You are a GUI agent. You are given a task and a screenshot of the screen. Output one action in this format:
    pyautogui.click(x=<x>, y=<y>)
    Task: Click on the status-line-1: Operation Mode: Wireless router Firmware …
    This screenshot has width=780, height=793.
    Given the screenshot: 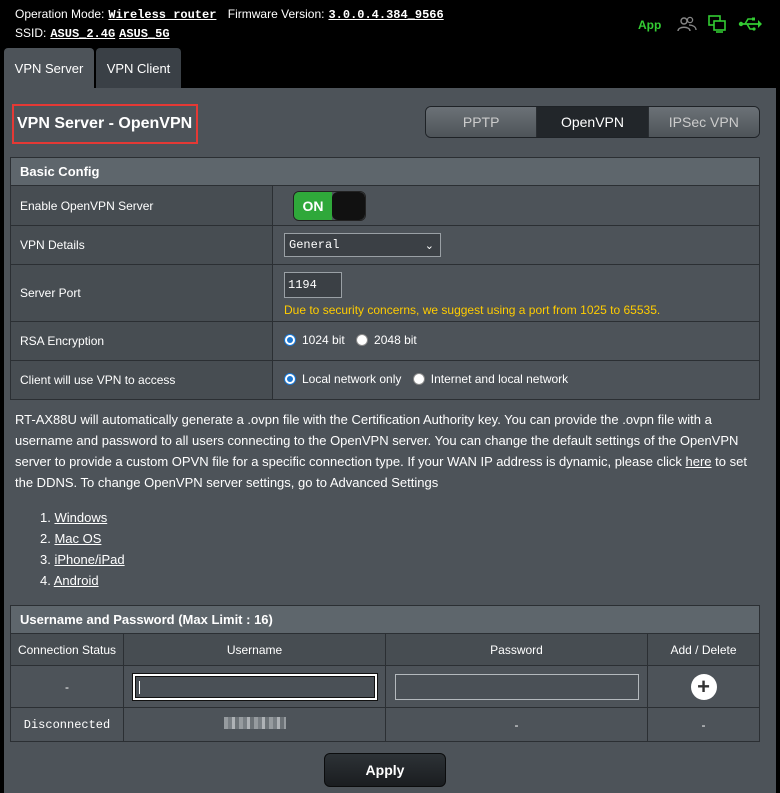 What is the action you would take?
    pyautogui.click(x=229, y=14)
    